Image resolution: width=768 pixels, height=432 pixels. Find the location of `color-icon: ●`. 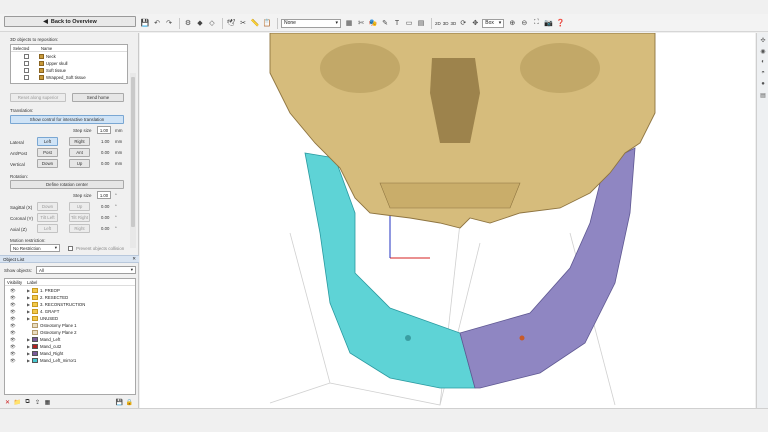

color-icon: ● is located at coordinates (763, 84).